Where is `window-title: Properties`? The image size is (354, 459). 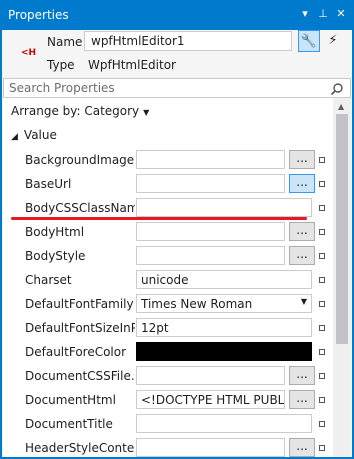
window-title: Properties is located at coordinates (38, 15).